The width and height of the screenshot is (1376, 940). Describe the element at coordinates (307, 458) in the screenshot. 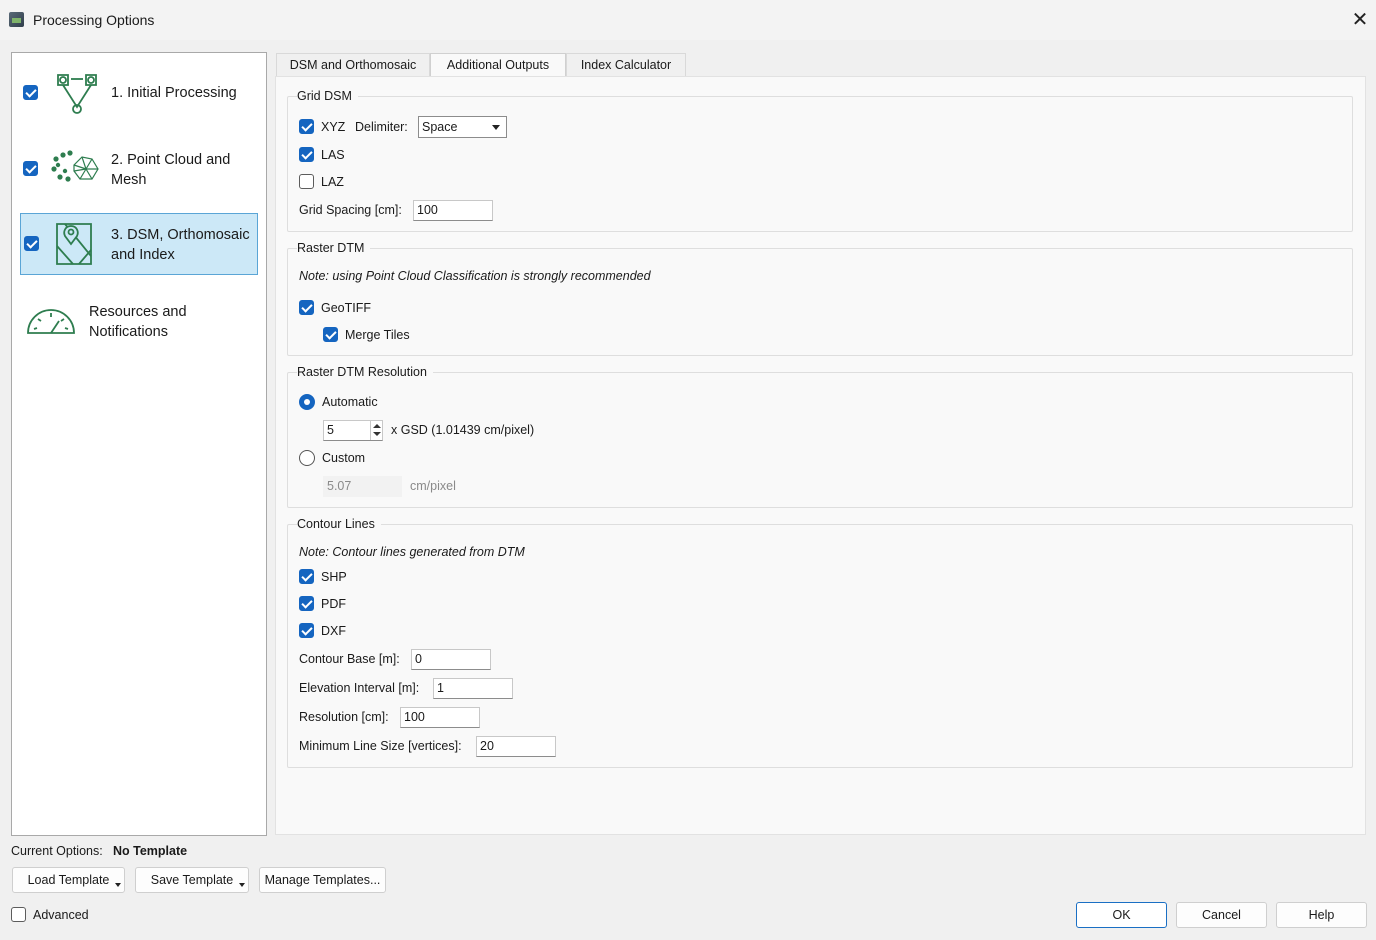

I see `custom-radio` at that location.